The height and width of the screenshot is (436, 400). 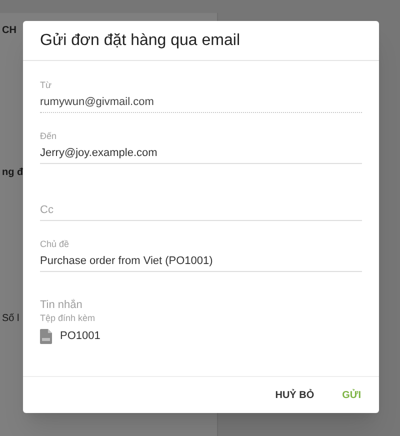 What do you see at coordinates (140, 40) in the screenshot?
I see `dialog-title: Gửi đơn đặt hàng qua email` at bounding box center [140, 40].